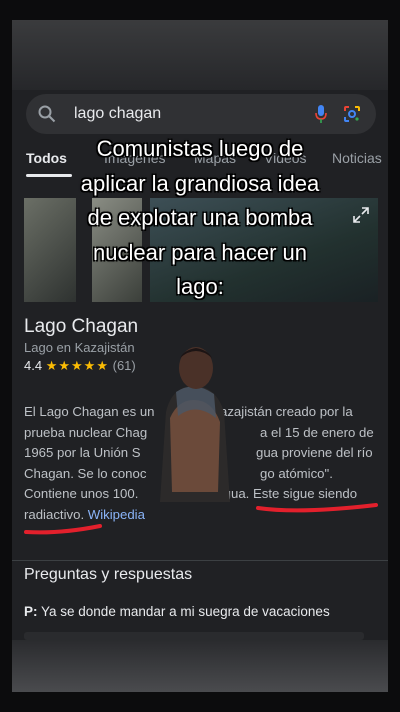 This screenshot has width=400, height=712. Describe the element at coordinates (124, 365) in the screenshot. I see `review-count: (61)` at that location.